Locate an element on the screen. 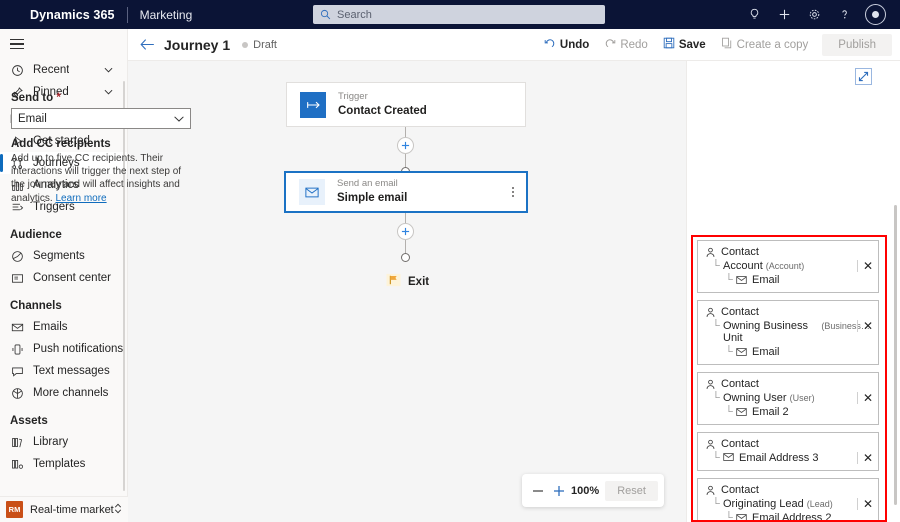 Image resolution: width=900 pixels, height=522 pixels. copy-label: Create a copy is located at coordinates (772, 44).